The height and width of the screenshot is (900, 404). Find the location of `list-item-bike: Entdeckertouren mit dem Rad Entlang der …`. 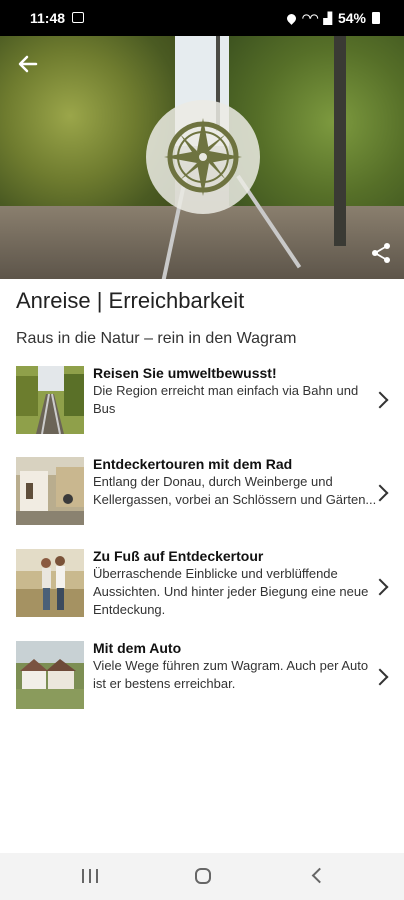

list-item-bike: Entdeckertouren mit dem Rad Entlang der … is located at coordinates (202, 495).